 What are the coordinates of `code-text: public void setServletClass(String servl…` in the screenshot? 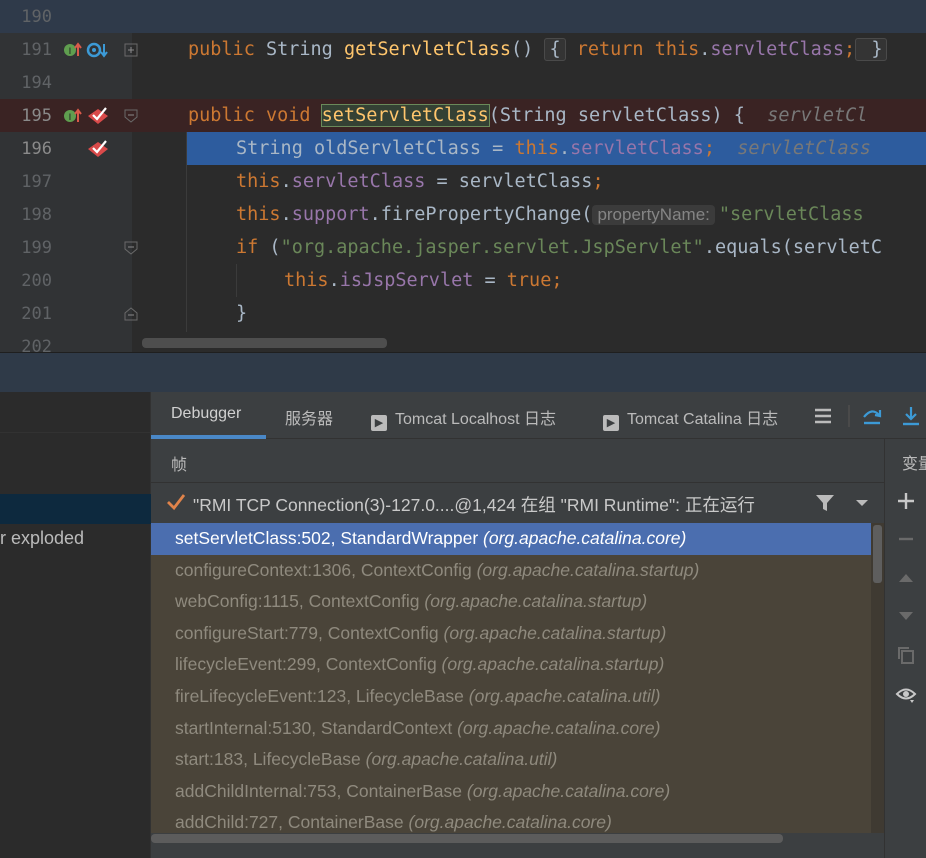 It's located at (528, 115).